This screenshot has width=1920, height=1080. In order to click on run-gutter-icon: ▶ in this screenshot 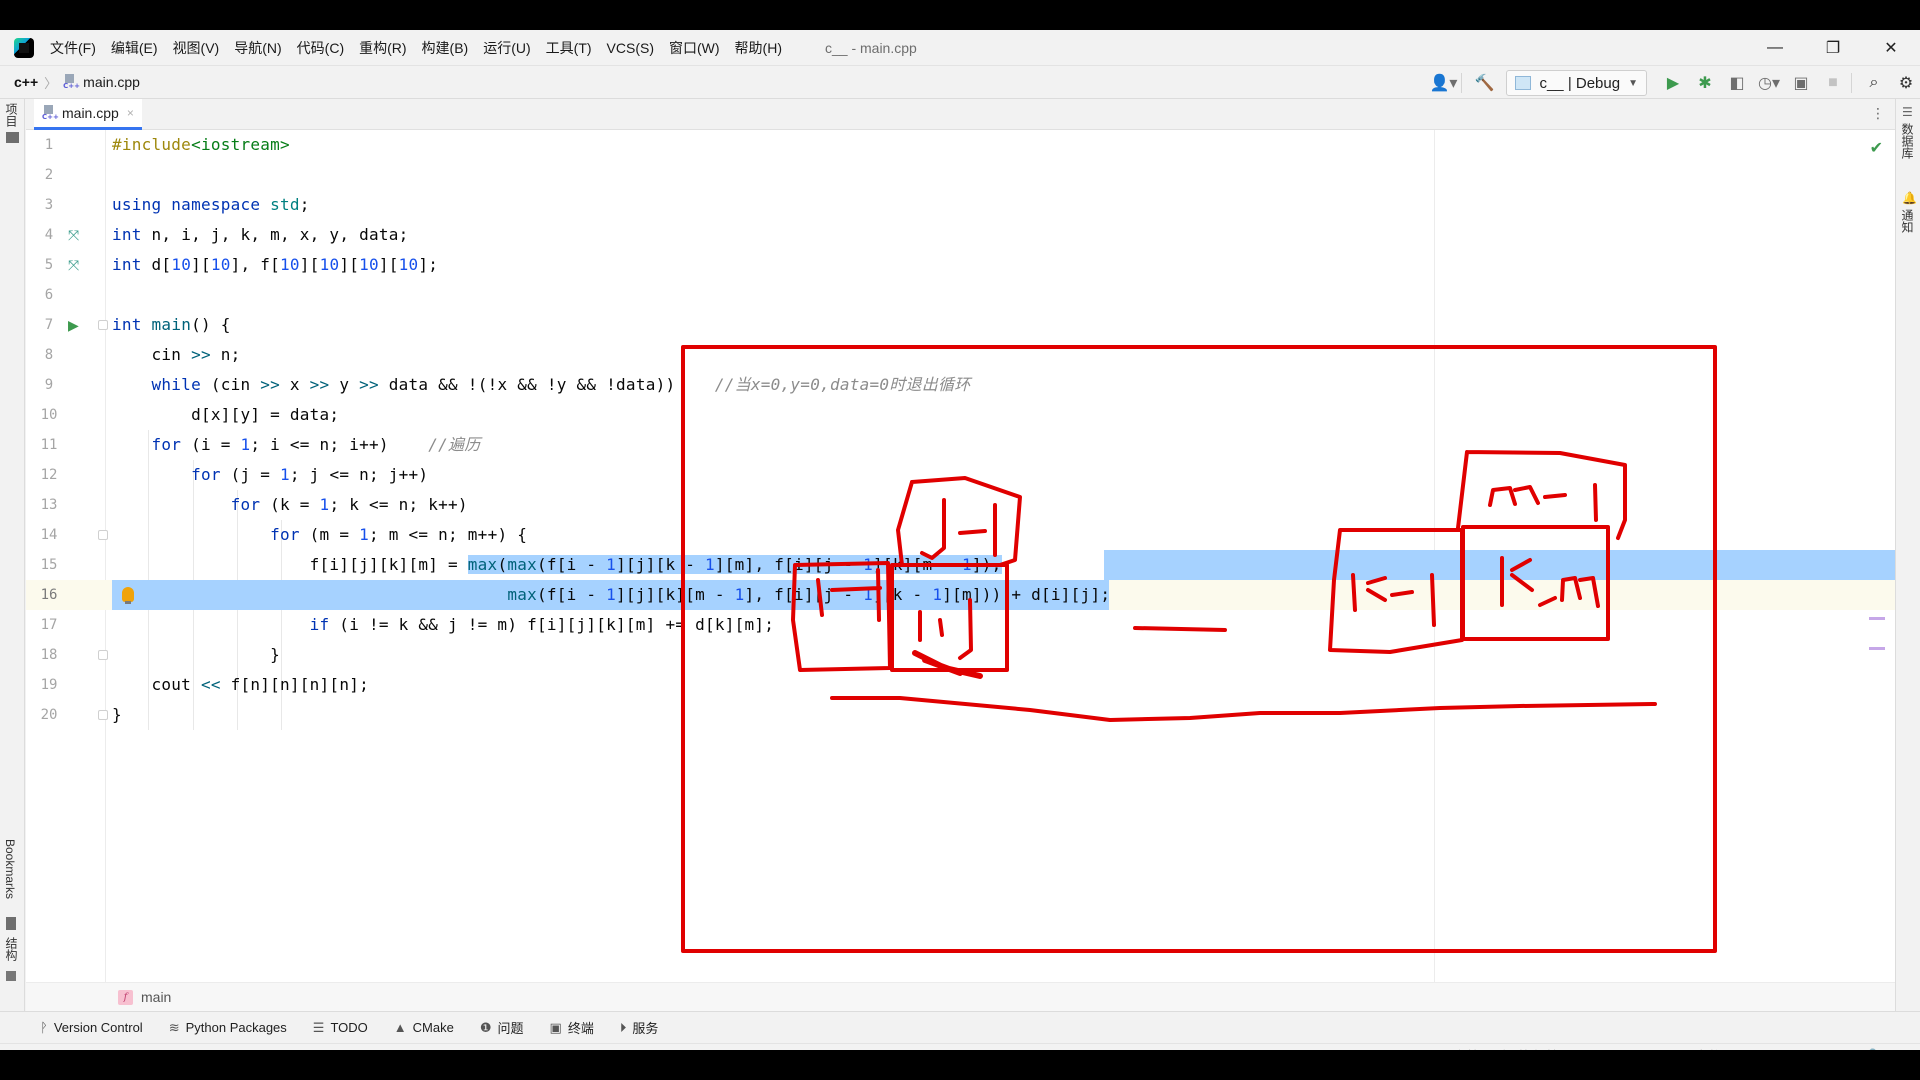, I will do `click(73, 325)`.